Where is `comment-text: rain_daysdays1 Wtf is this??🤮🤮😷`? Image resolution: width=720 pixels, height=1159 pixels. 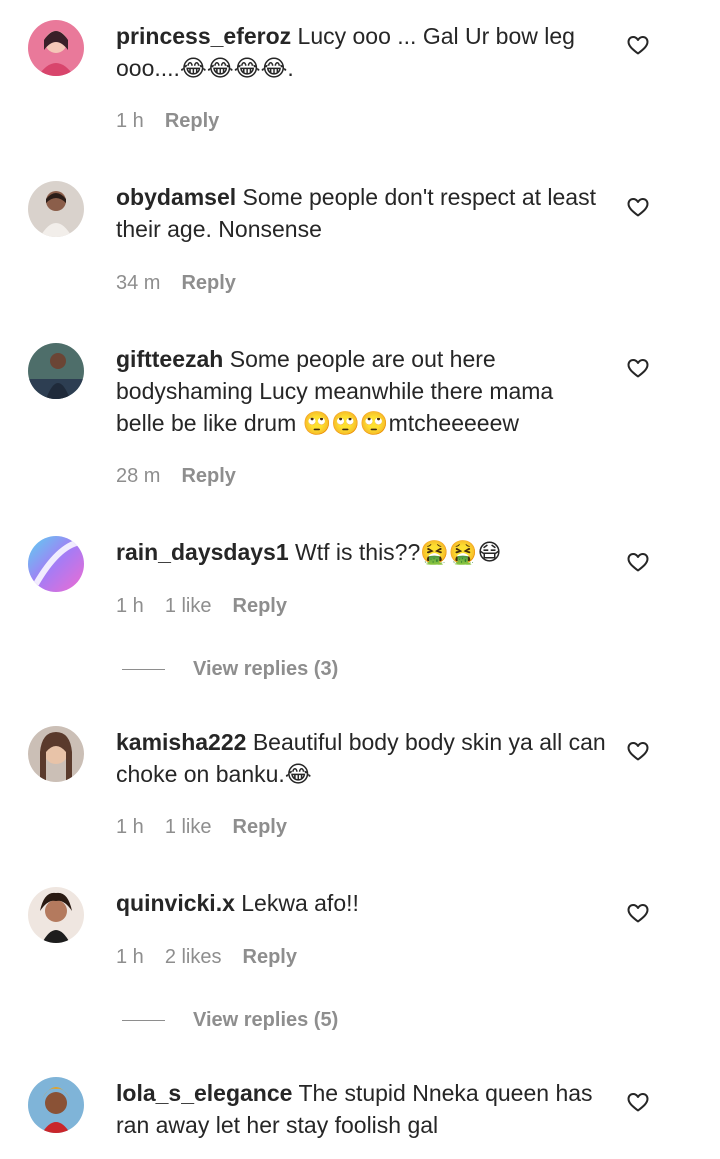 comment-text: rain_daysdays1 Wtf is this??🤮🤮😷 is located at coordinates (361, 552).